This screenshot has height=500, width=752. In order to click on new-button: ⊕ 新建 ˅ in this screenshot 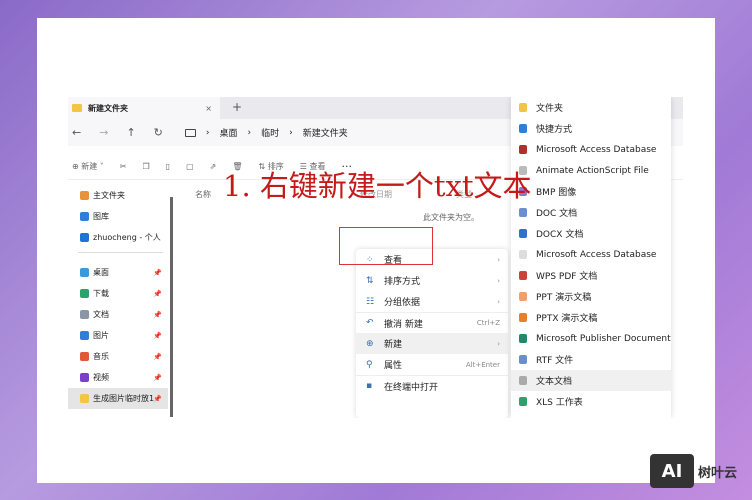, I will do `click(88, 166)`.